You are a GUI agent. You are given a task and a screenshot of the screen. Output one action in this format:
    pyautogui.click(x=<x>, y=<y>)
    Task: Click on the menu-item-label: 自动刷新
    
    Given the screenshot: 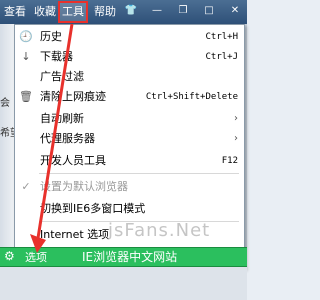 What is the action you would take?
    pyautogui.click(x=62, y=118)
    